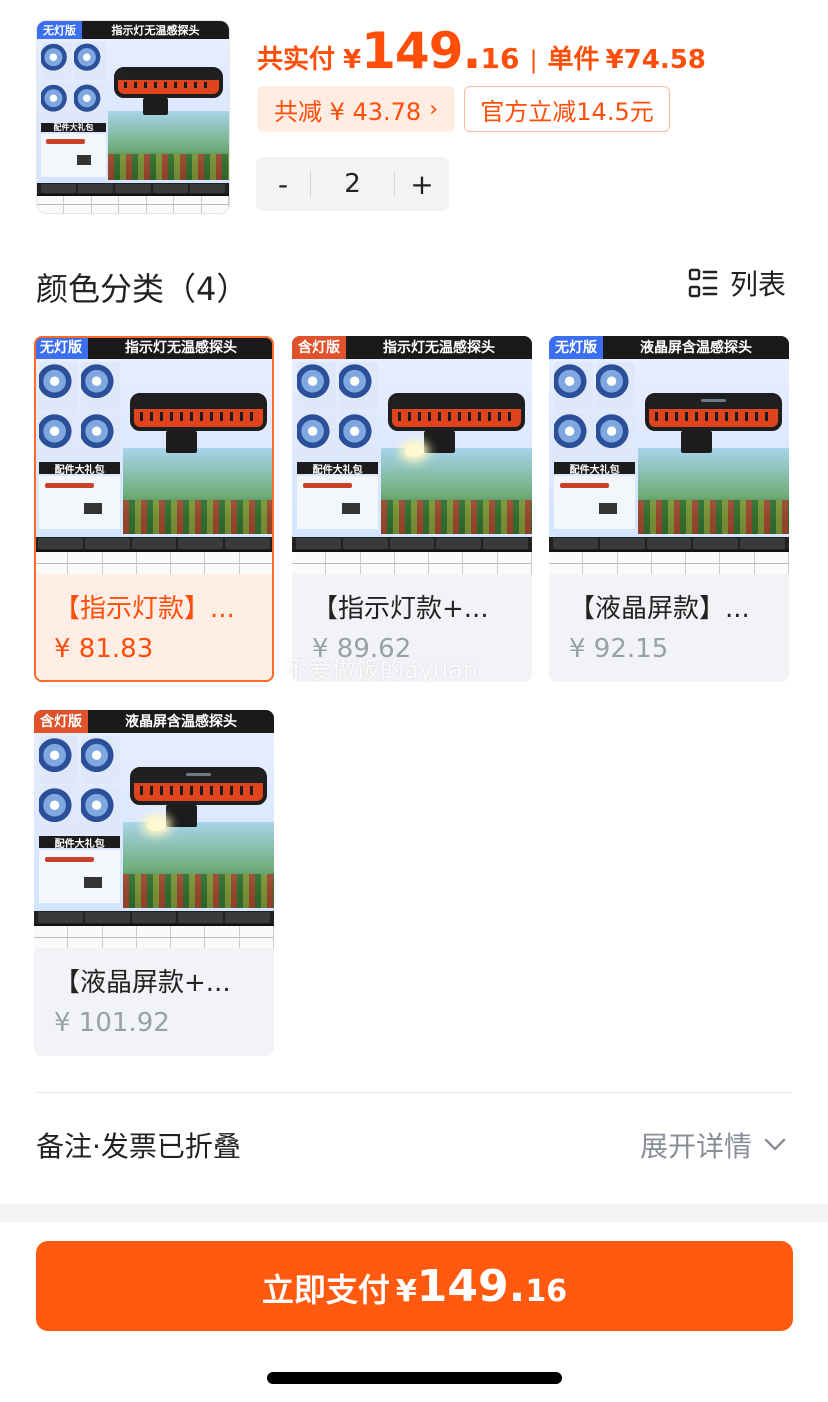 The width and height of the screenshot is (828, 1402). What do you see at coordinates (381, 670) in the screenshot?
I see `watermark-text: 不爱做饭的ayuan` at bounding box center [381, 670].